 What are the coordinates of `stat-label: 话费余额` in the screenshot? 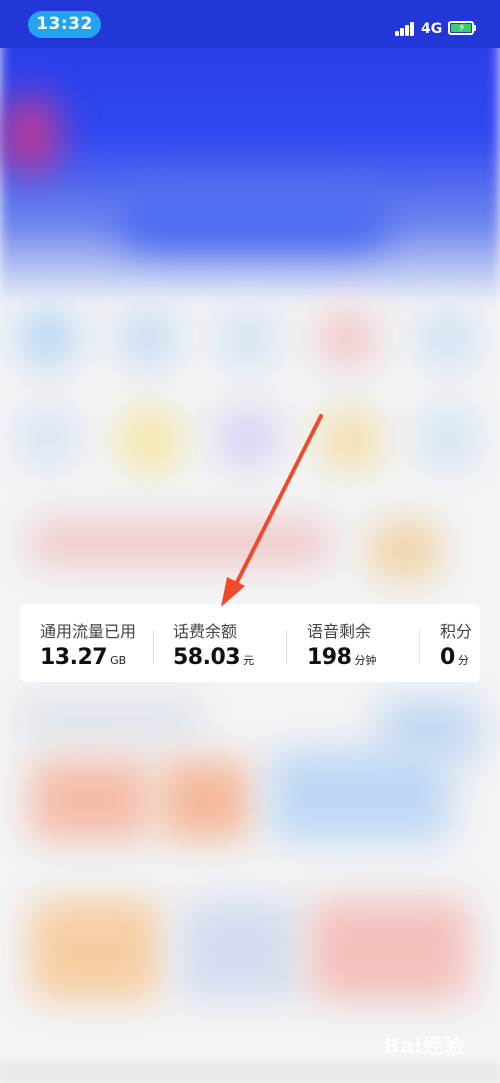 It's located at (205, 631).